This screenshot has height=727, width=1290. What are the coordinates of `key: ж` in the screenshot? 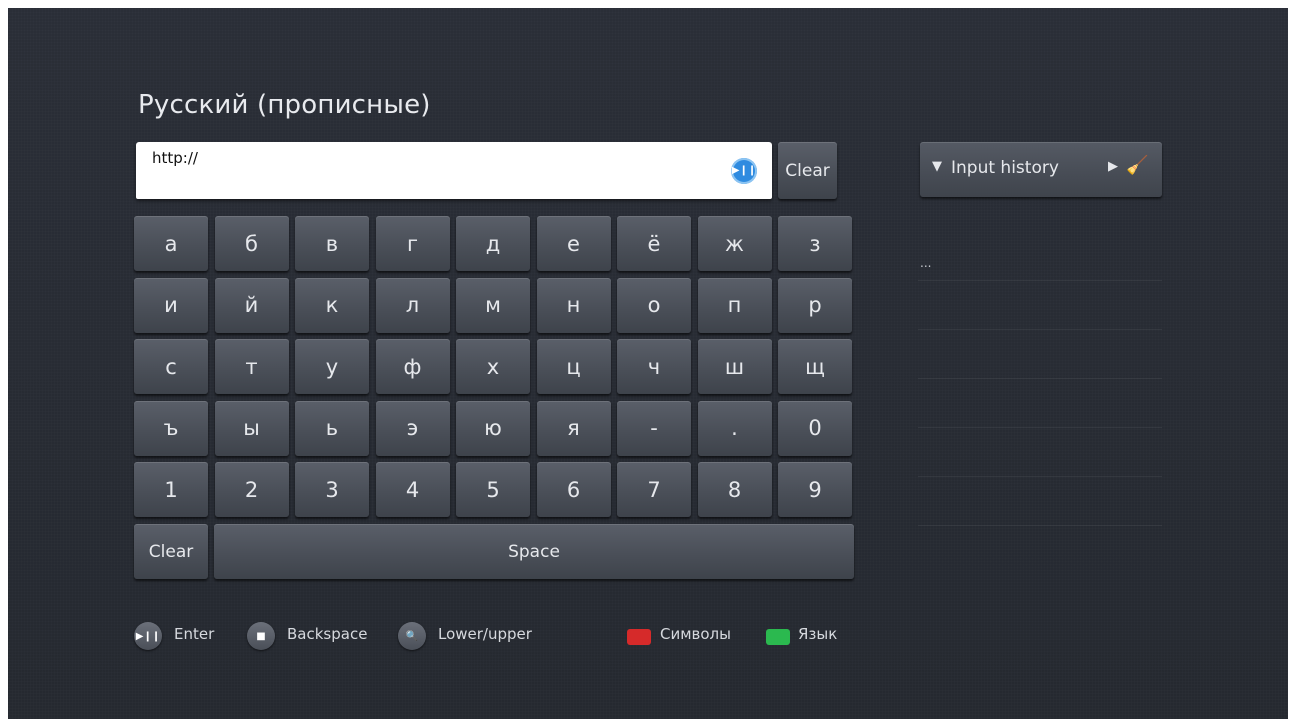 It's located at (734, 243).